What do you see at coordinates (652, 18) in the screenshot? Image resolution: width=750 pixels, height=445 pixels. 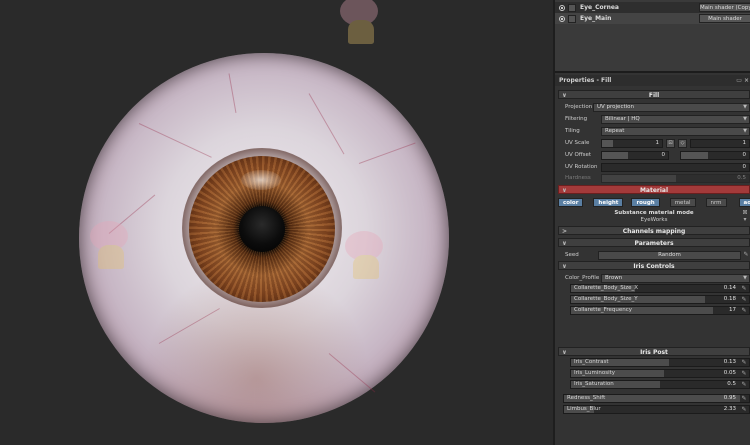 I see `layer-row-main: Eye_Main Main shader` at bounding box center [652, 18].